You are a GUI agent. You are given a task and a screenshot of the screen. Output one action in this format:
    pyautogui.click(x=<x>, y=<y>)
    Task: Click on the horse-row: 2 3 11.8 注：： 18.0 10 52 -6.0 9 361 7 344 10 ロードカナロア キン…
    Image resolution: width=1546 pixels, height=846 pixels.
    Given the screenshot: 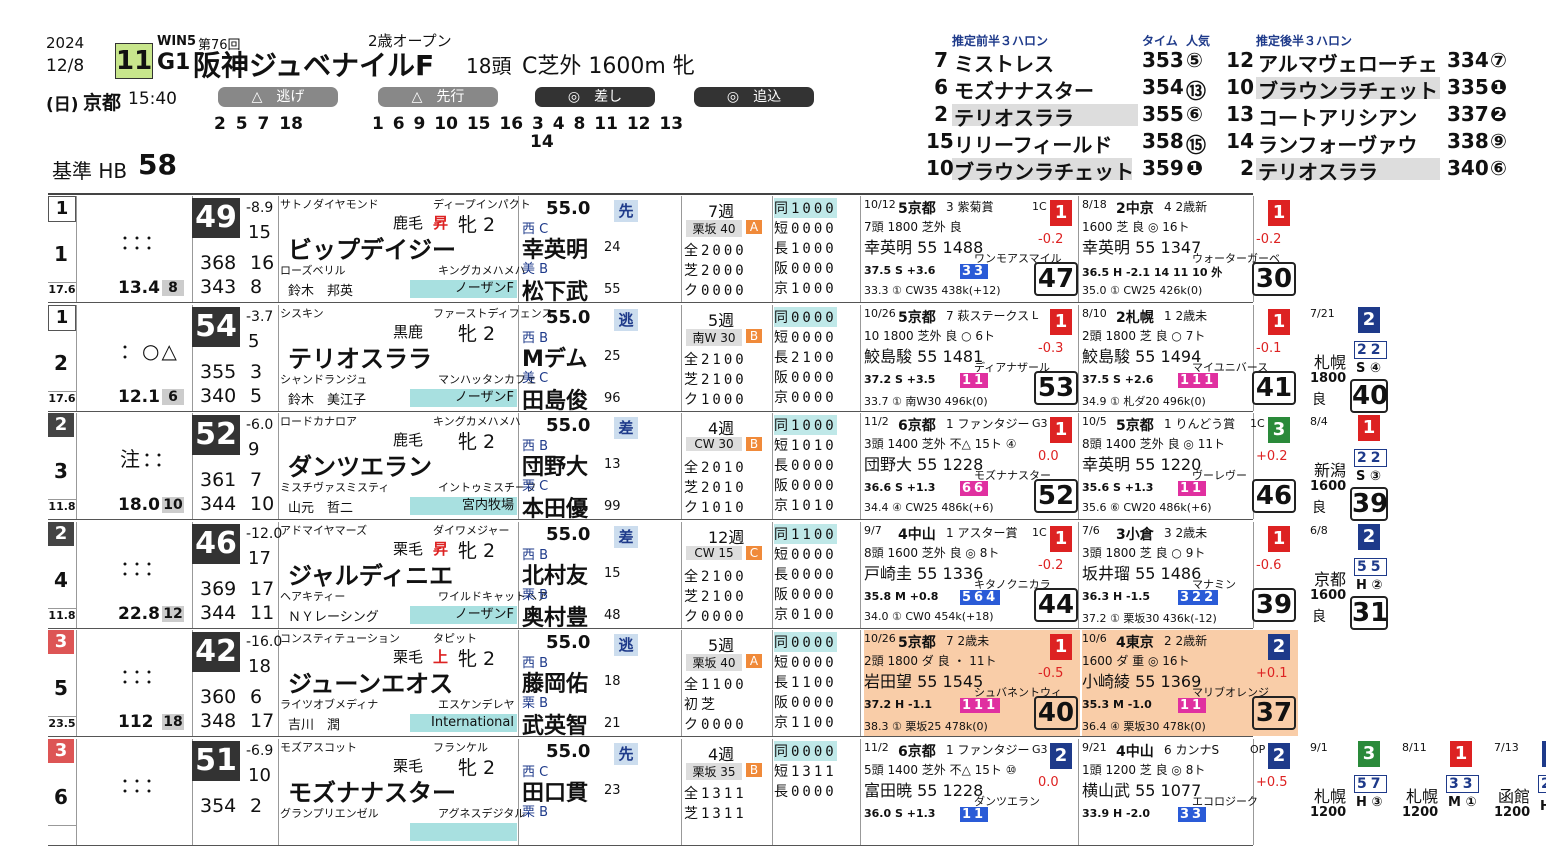 What is the action you would take?
    pyautogui.click(x=718, y=467)
    